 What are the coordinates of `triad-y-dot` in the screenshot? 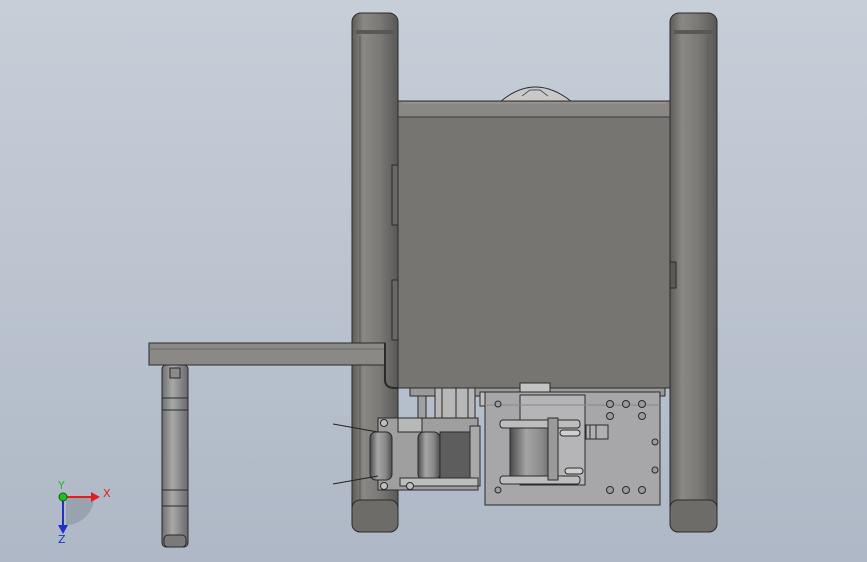 It's located at (63, 497).